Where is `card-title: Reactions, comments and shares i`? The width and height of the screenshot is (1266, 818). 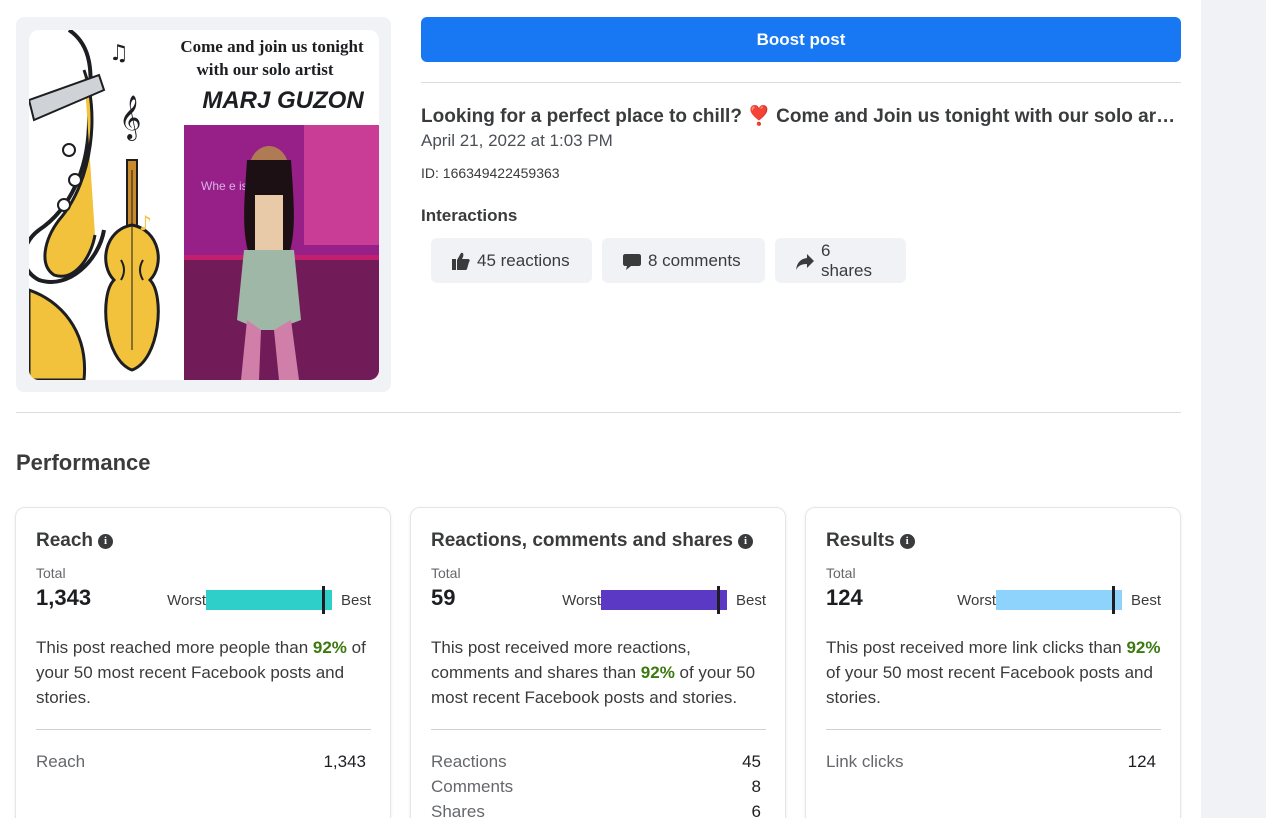
card-title: Reactions, comments and shares i is located at coordinates (592, 541).